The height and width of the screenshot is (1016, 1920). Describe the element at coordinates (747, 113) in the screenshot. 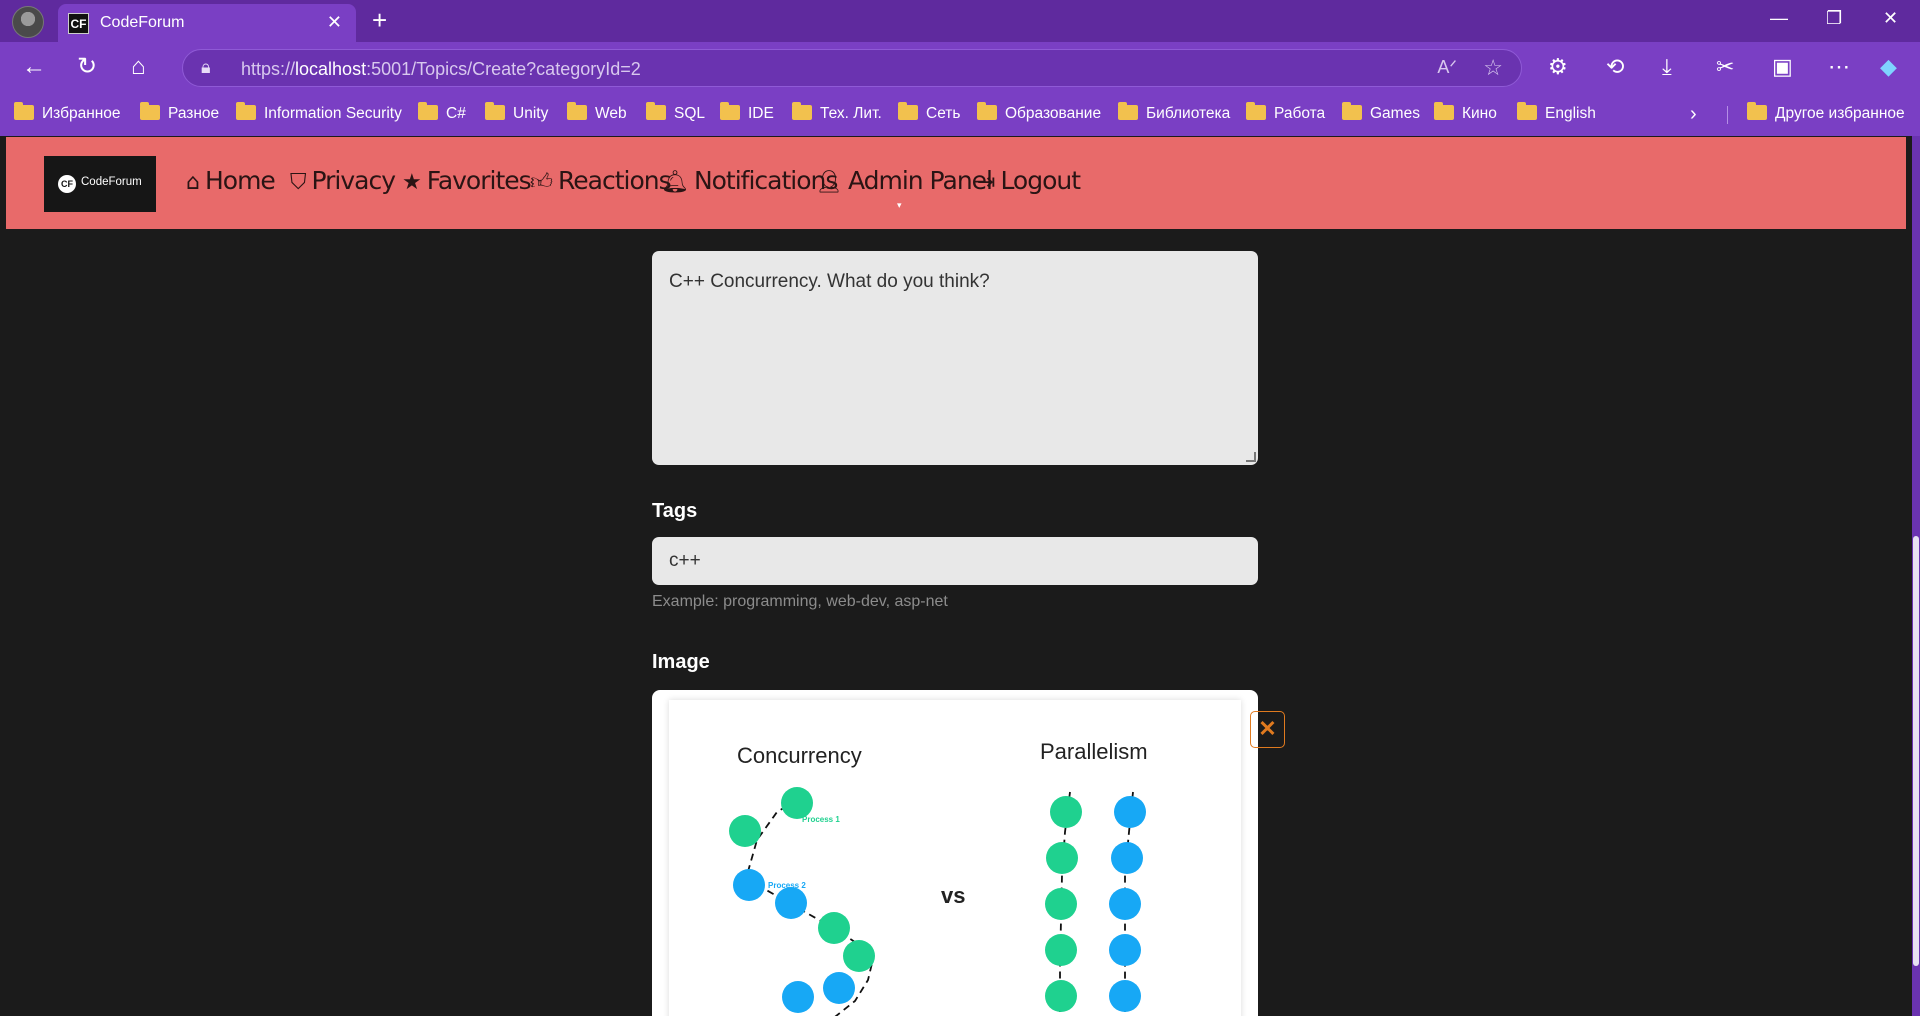

I see `bookmark-folder: IDE` at that location.